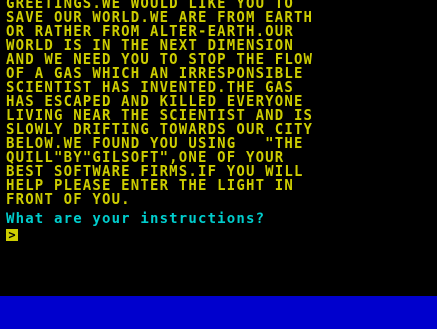 This screenshot has height=329, width=437. What do you see at coordinates (68, 199) in the screenshot?
I see `story-line: FRONT OF YOU.` at bounding box center [68, 199].